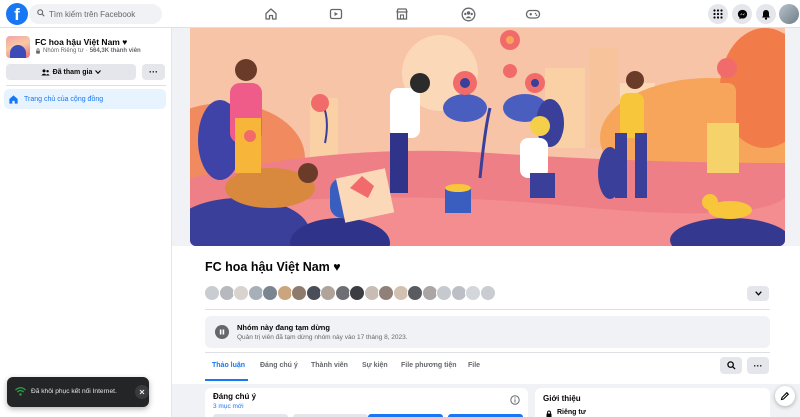  What do you see at coordinates (153, 72) in the screenshot?
I see `sidebar-more-button: ···` at bounding box center [153, 72].